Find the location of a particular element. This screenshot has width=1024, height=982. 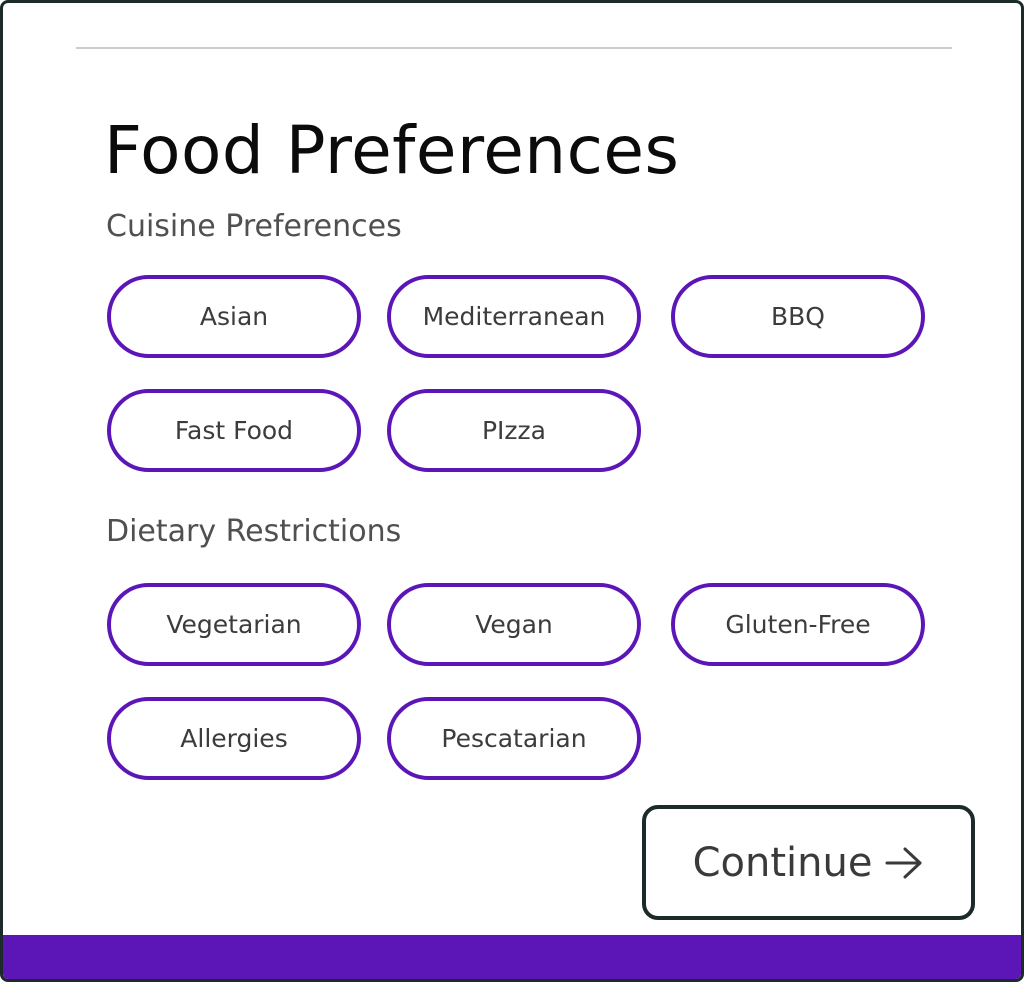

chip-dietary-vegetarian: Vegetarian is located at coordinates (234, 624).